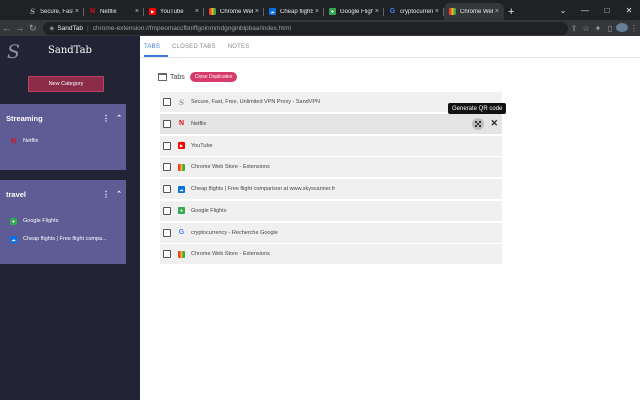  I want to click on profile-avatar, so click(622, 28).